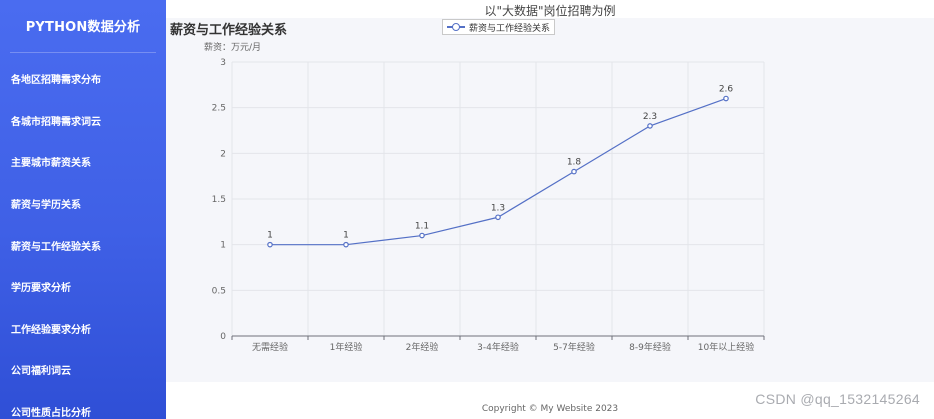 This screenshot has width=934, height=419. I want to click on brand-title: PYTHON数据分析, so click(83, 25).